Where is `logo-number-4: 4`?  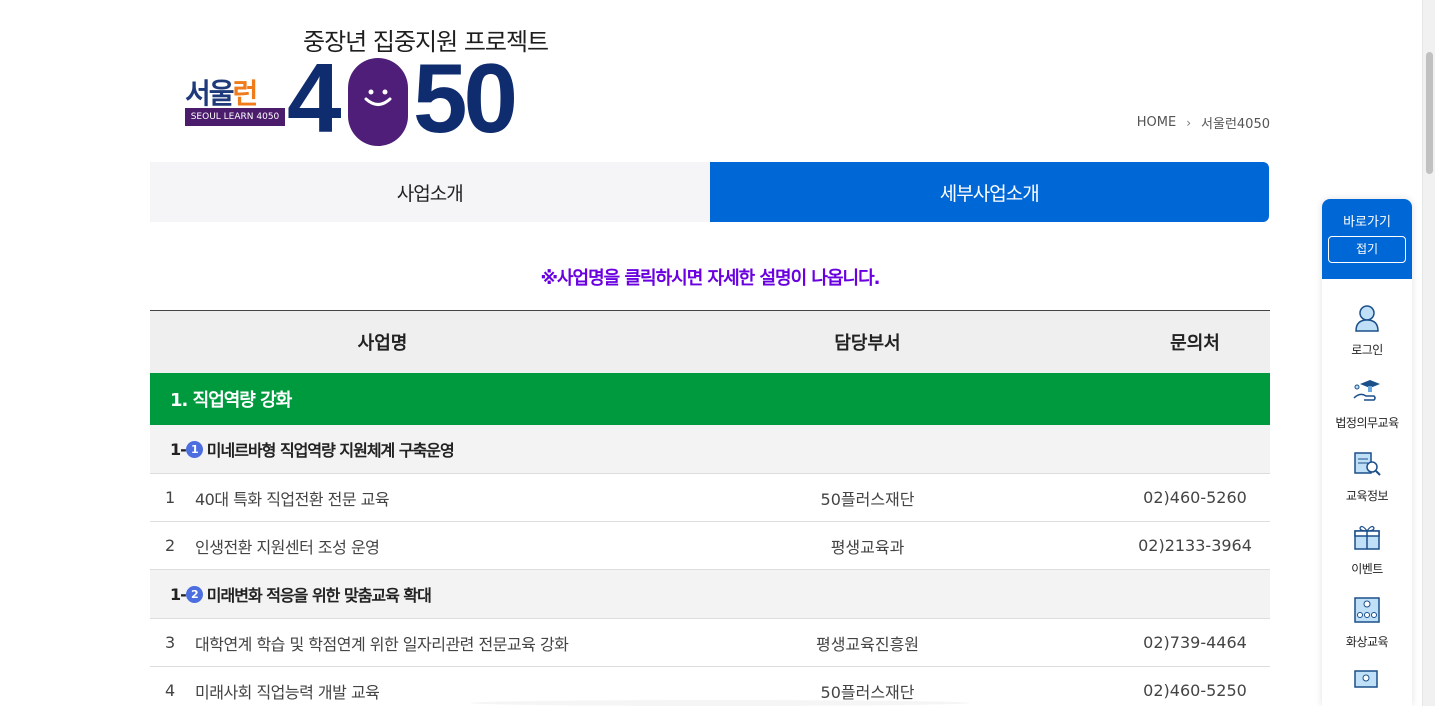 logo-number-4: 4 is located at coordinates (314, 98).